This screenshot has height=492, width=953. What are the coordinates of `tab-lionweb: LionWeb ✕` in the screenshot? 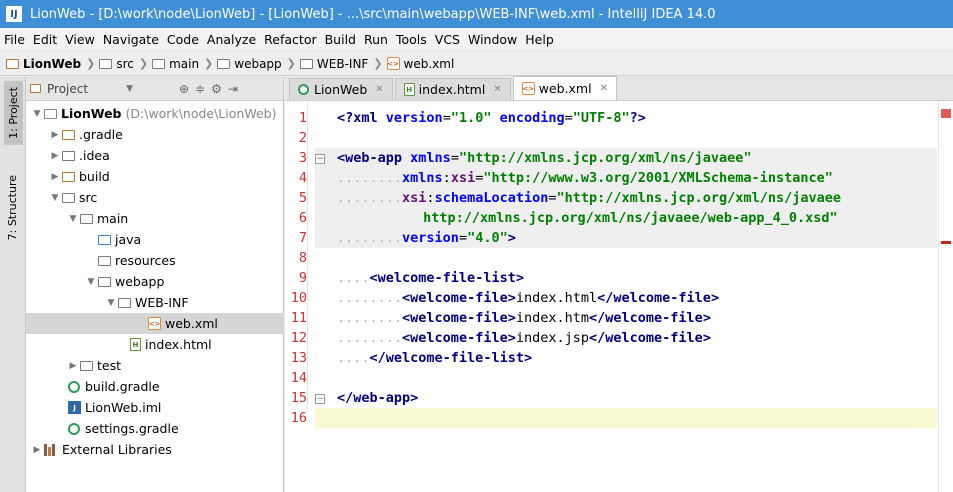 It's located at (341, 89).